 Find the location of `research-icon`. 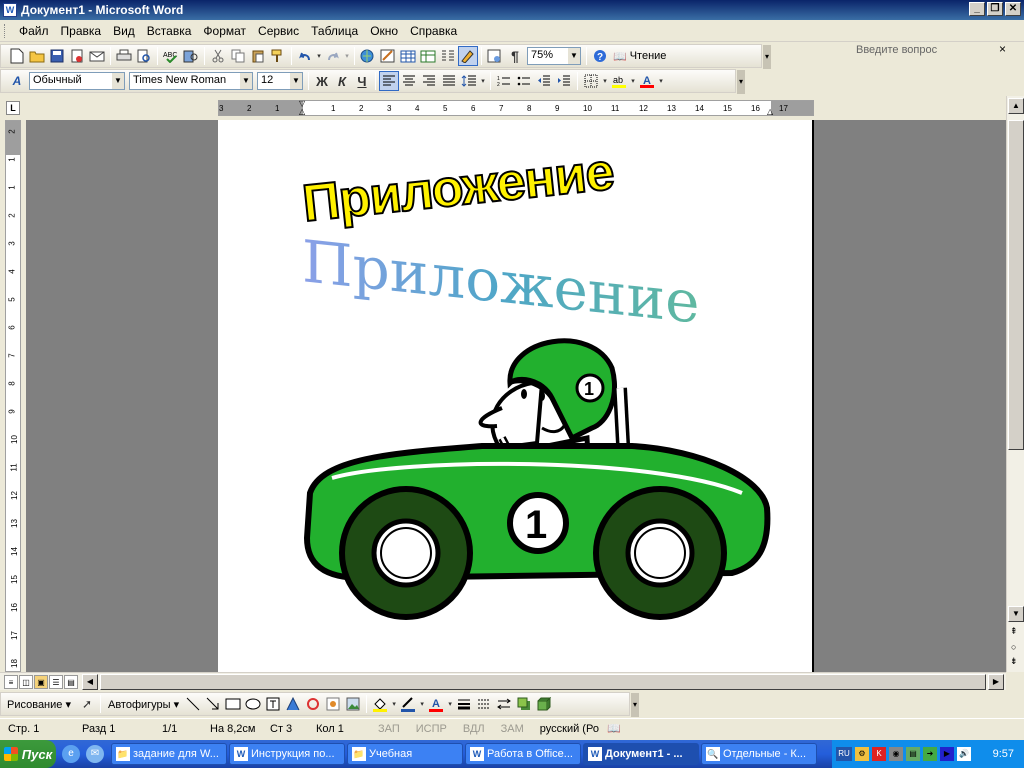

research-icon is located at coordinates (191, 56).